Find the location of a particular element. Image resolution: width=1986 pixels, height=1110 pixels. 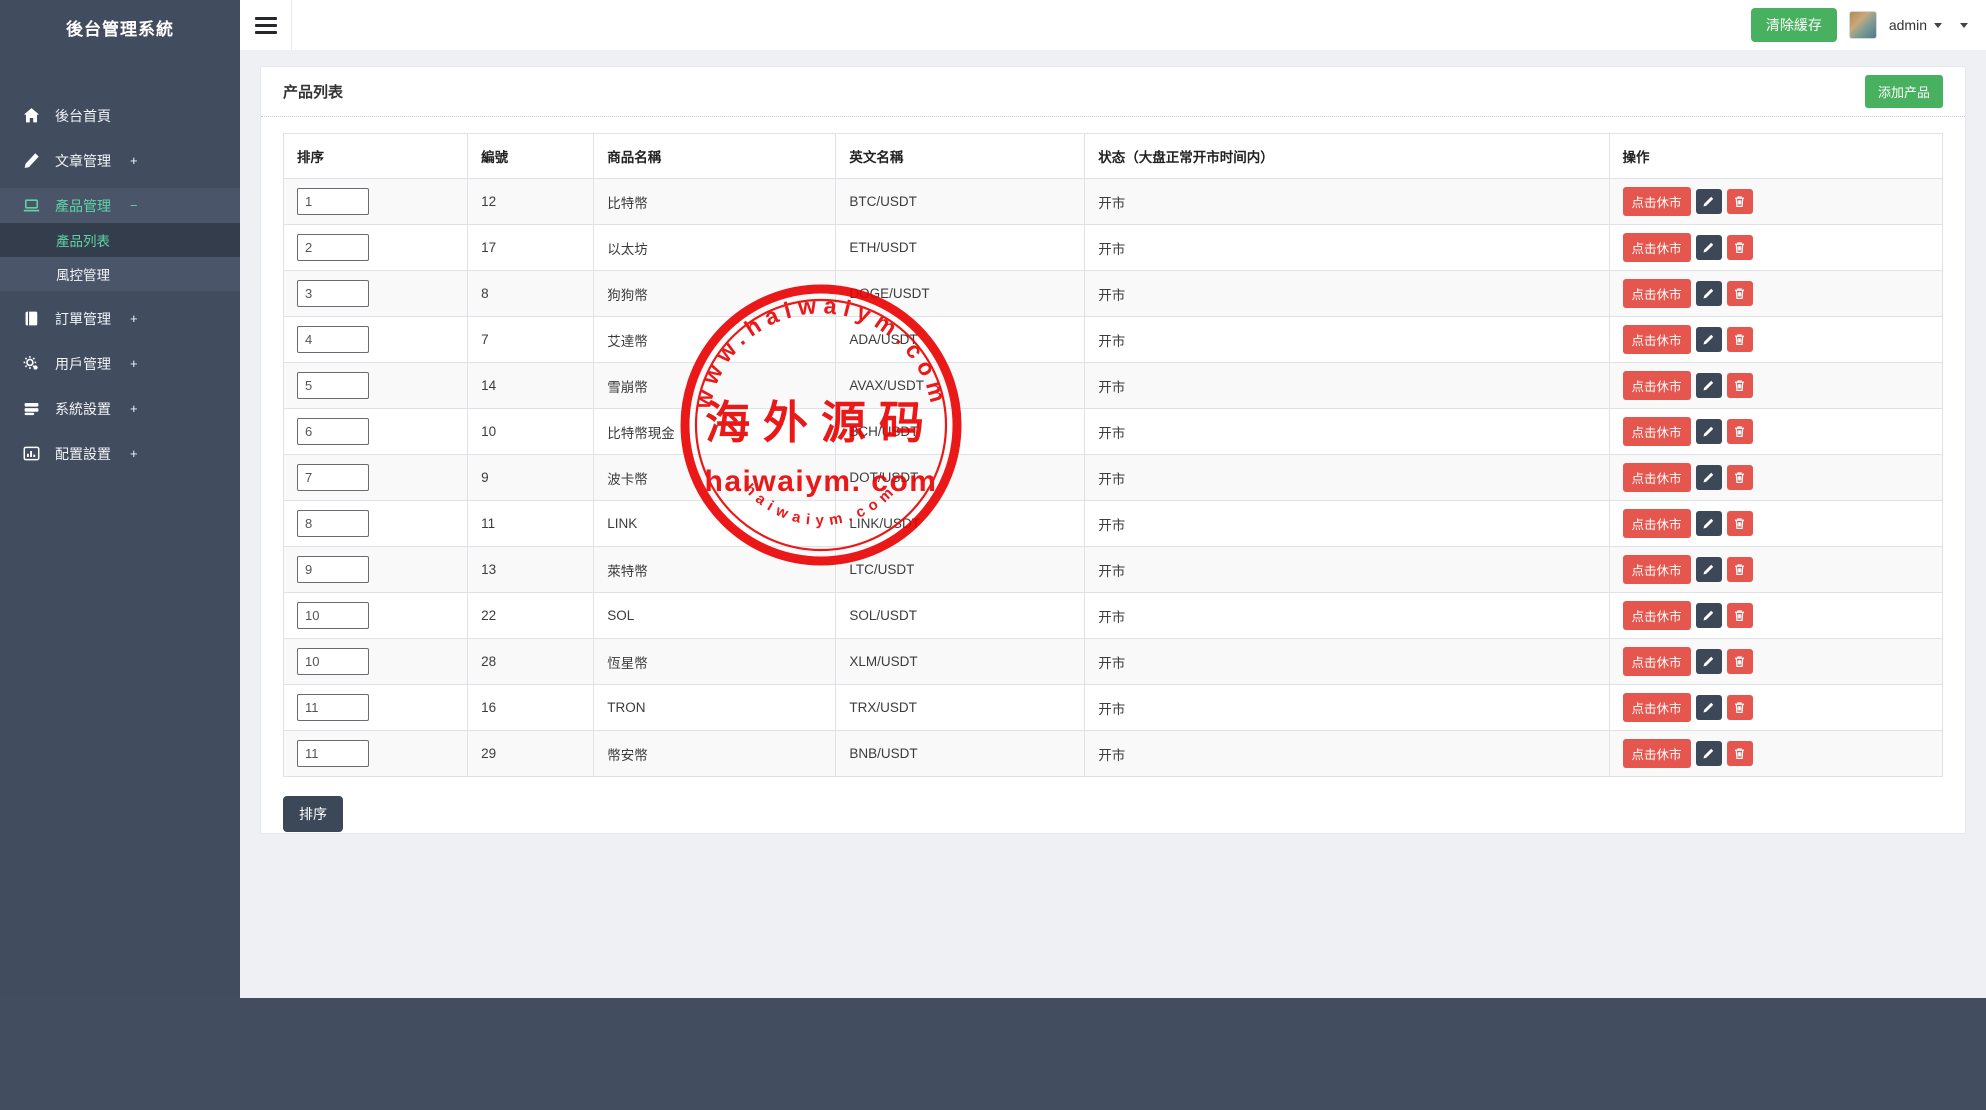

sidebar-subitem-product-list: 產品列表 is located at coordinates (120, 240).